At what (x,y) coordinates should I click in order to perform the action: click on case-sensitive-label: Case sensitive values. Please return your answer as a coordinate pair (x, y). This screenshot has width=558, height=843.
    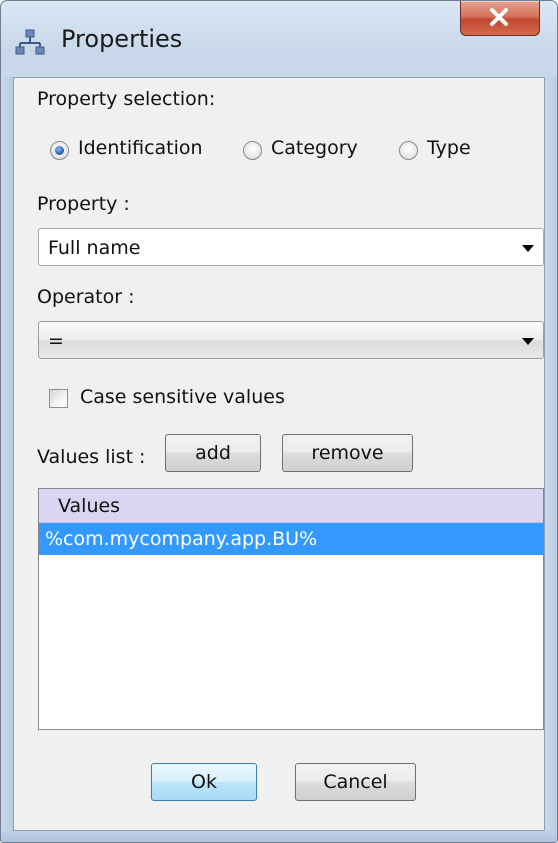
    Looking at the image, I should click on (182, 397).